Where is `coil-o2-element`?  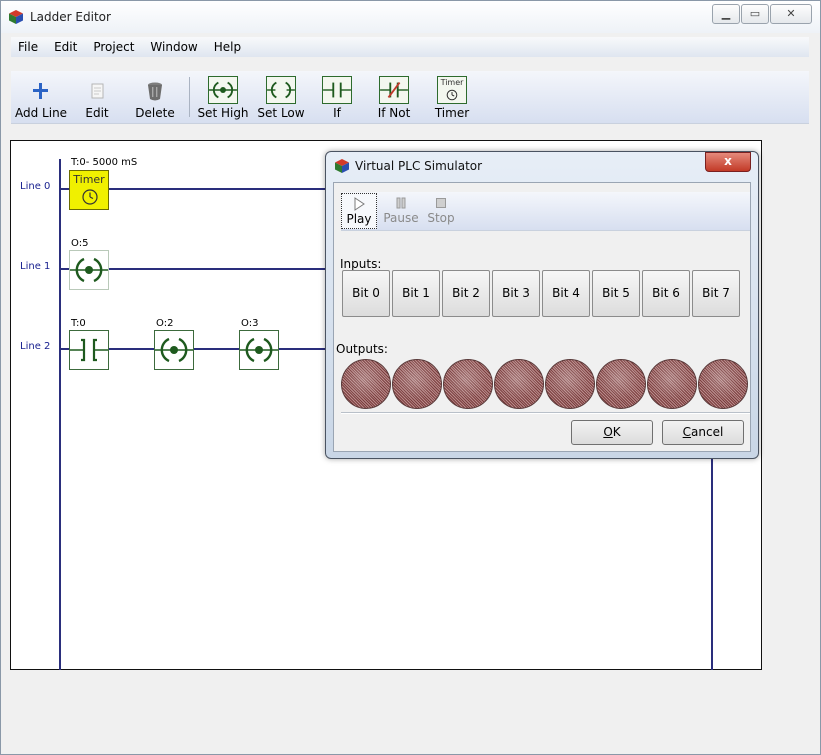
coil-o2-element is located at coordinates (174, 350).